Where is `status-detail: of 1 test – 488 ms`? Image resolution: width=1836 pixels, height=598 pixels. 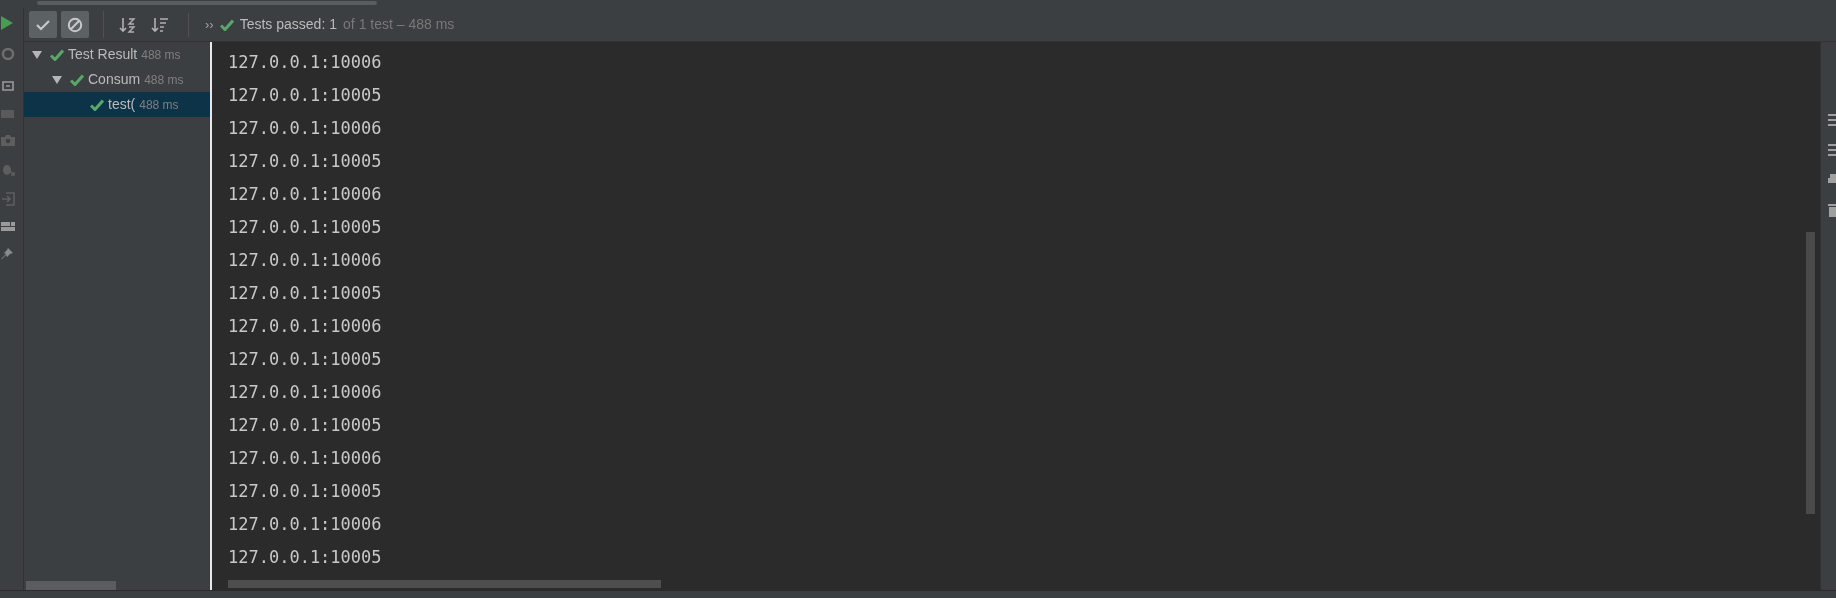 status-detail: of 1 test – 488 ms is located at coordinates (399, 24).